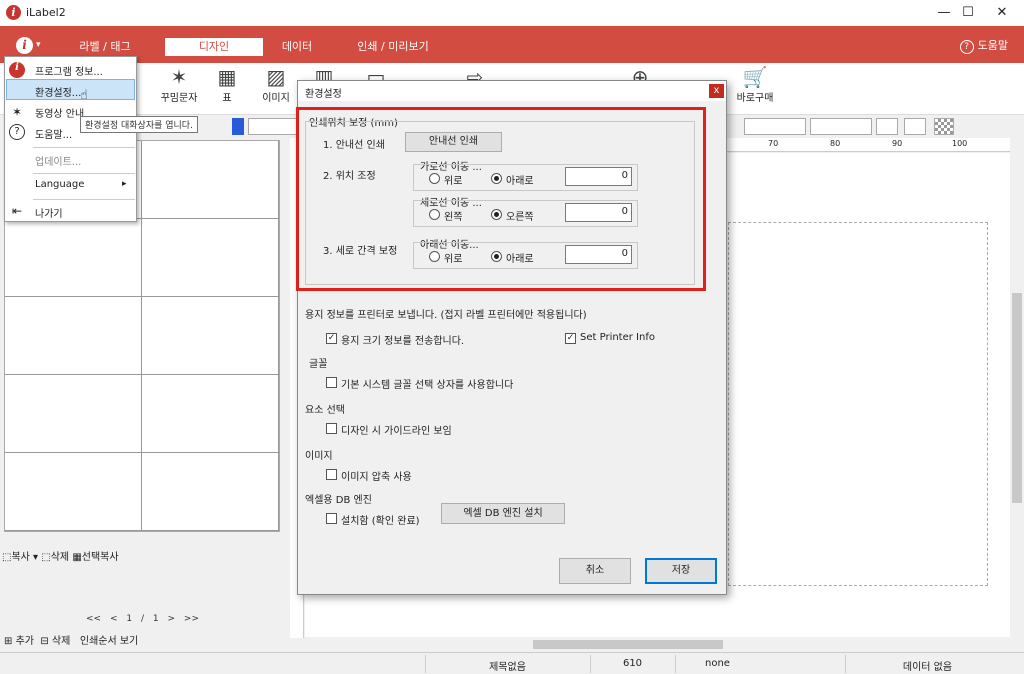 The width and height of the screenshot is (1024, 674). I want to click on add-page-icon: ⊞, so click(8, 641).